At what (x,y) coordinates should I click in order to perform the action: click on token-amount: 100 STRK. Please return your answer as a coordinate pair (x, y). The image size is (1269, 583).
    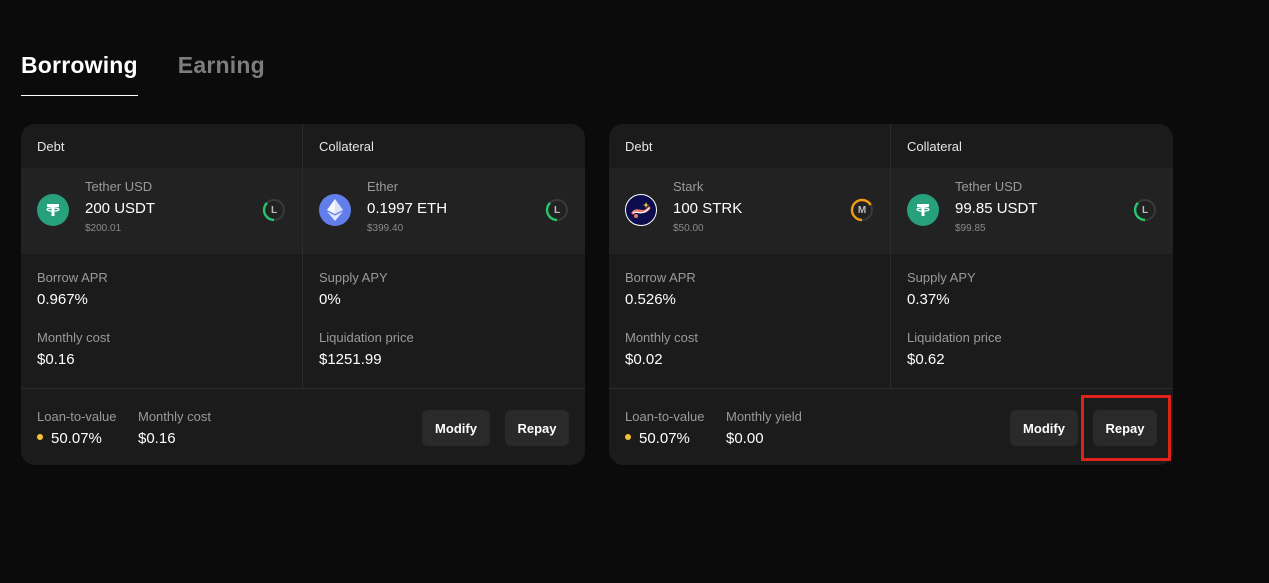
    Looking at the image, I should click on (708, 208).